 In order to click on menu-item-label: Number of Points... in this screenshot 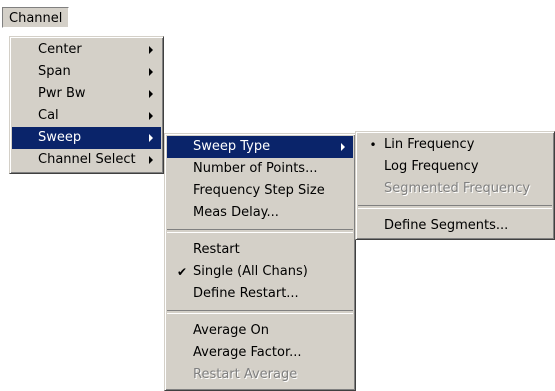, I will do `click(255, 168)`.